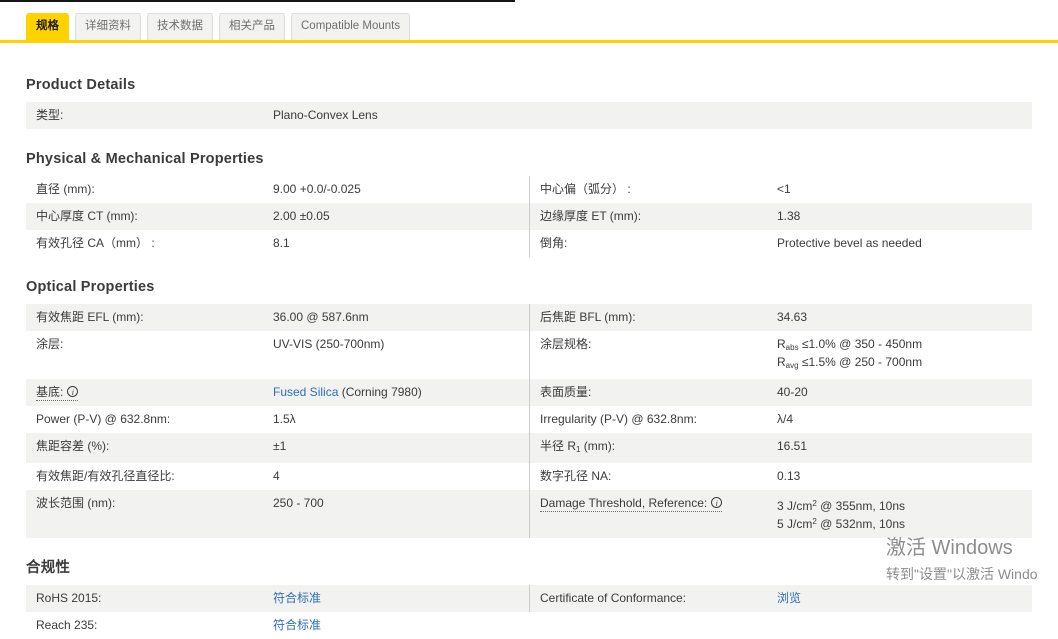 Image resolution: width=1058 pixels, height=639 pixels. I want to click on spec-value-line: 符合标准, so click(396, 598).